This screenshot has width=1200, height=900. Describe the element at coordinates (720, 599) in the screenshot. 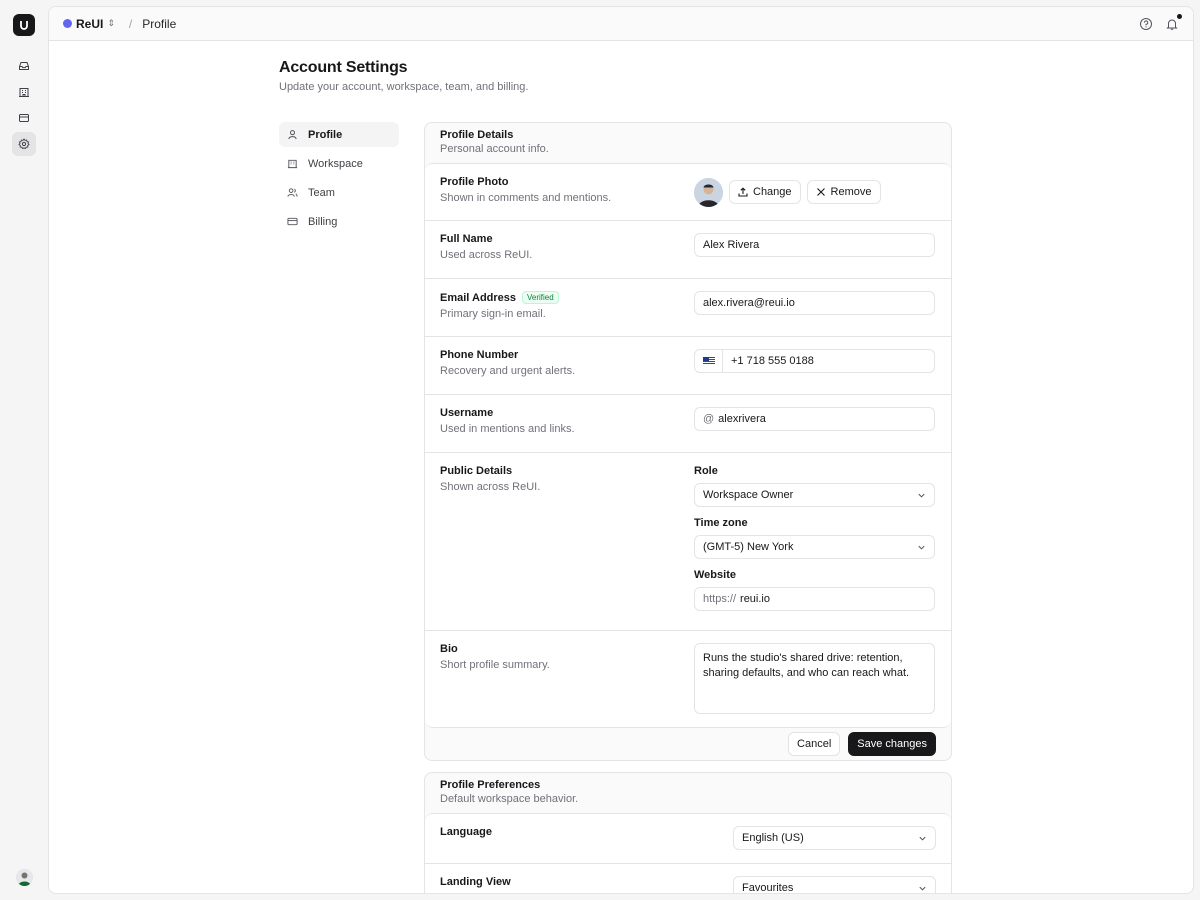

I see `website-prefix: https://` at that location.